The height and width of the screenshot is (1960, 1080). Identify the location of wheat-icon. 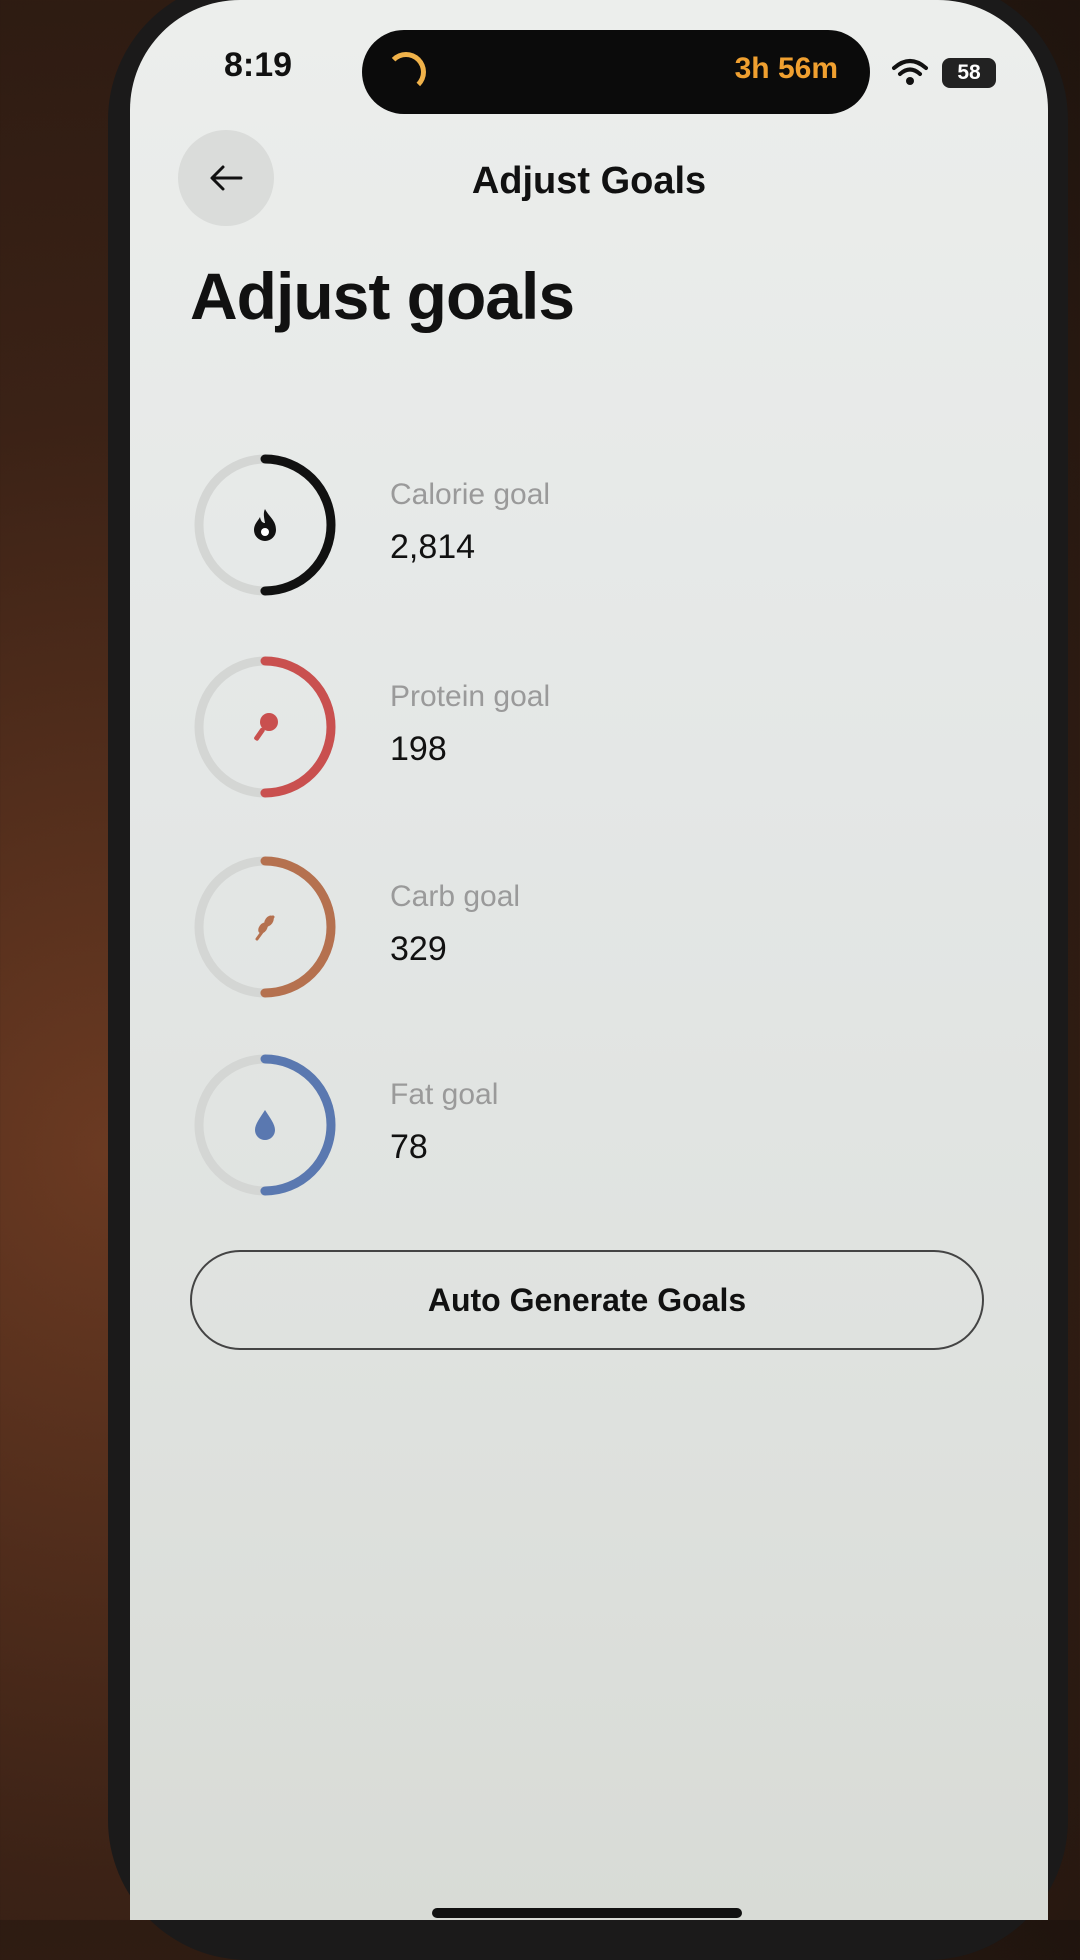
(265, 928).